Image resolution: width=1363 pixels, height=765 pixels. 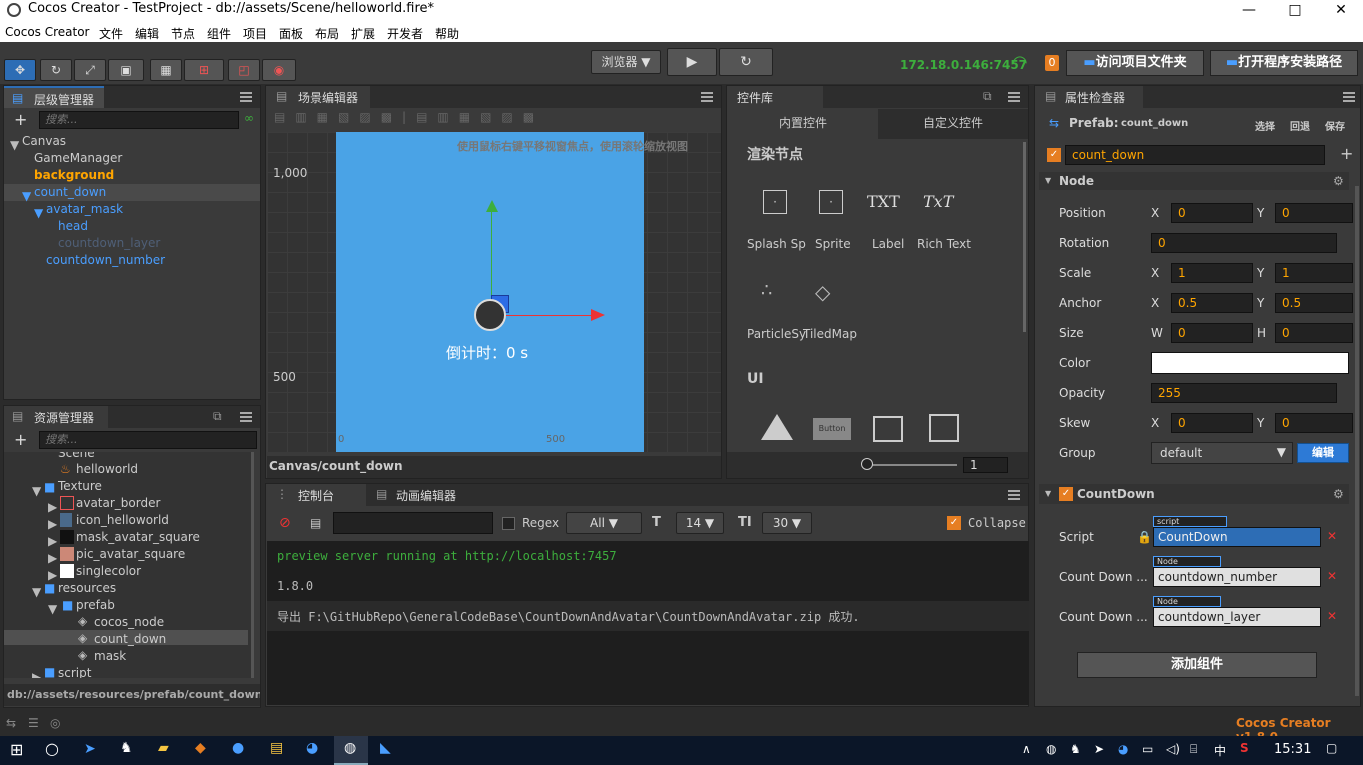 I want to click on add-asset-icon: +, so click(x=20, y=439).